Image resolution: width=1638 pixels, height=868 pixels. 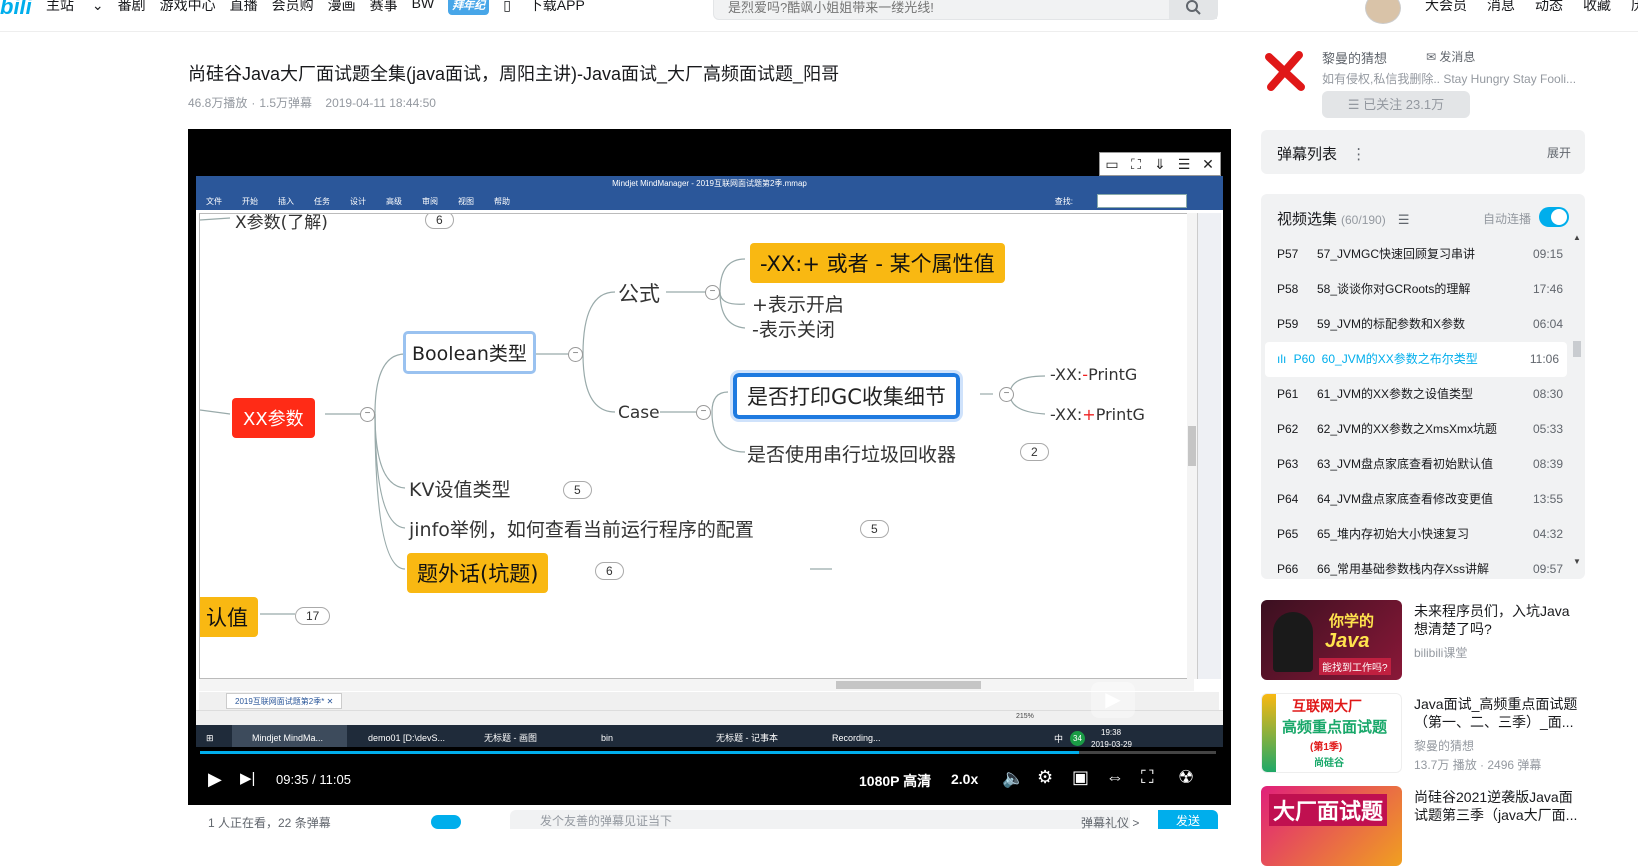 I want to click on collapse-case-icon: −, so click(x=703, y=412).